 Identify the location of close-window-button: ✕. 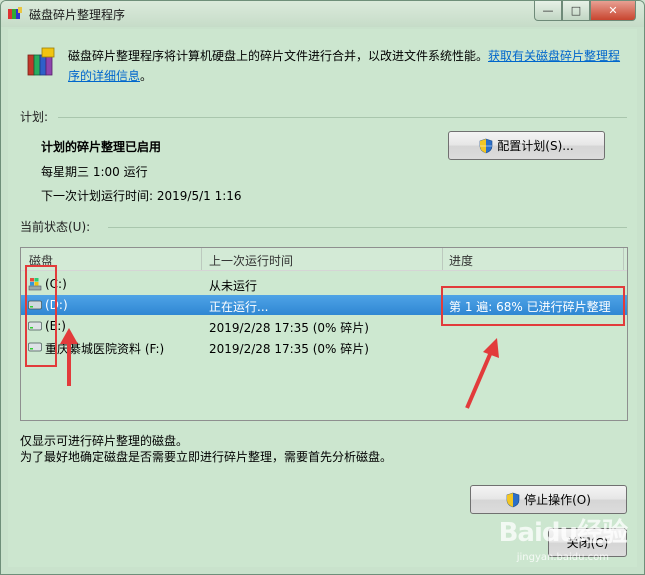
(613, 11).